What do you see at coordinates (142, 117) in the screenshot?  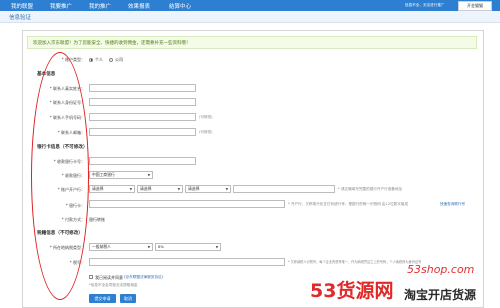 I see `phone-input` at bounding box center [142, 117].